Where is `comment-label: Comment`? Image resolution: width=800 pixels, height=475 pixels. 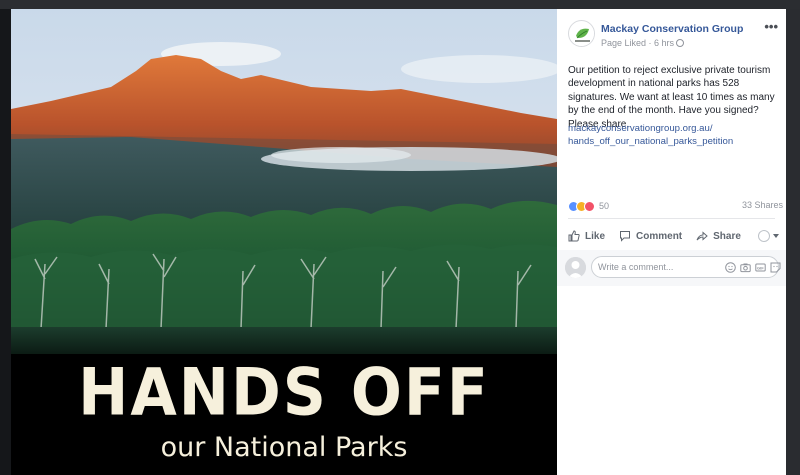 comment-label: Comment is located at coordinates (659, 236).